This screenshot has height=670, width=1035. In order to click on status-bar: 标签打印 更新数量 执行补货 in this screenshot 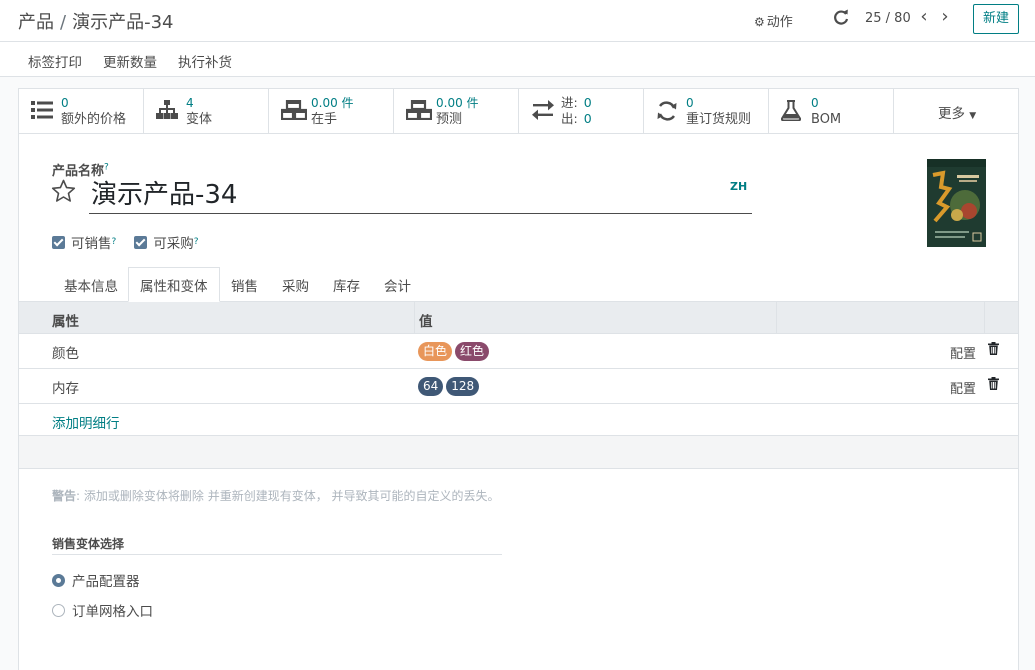, I will do `click(517, 59)`.